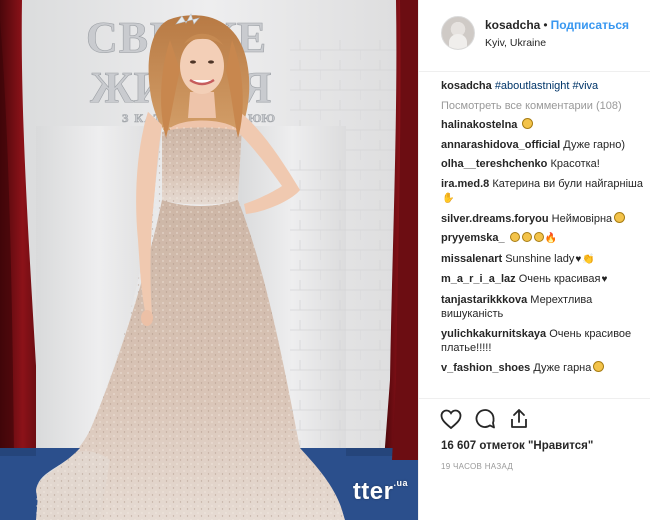 This screenshot has width=650, height=520. I want to click on fire-emoji-icon: 🔥, so click(551, 238).